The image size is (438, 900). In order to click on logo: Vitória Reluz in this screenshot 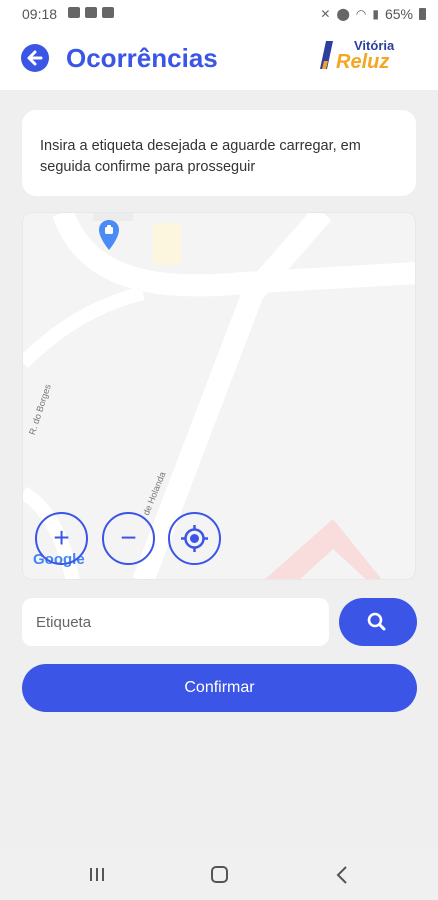, I will do `click(362, 56)`.